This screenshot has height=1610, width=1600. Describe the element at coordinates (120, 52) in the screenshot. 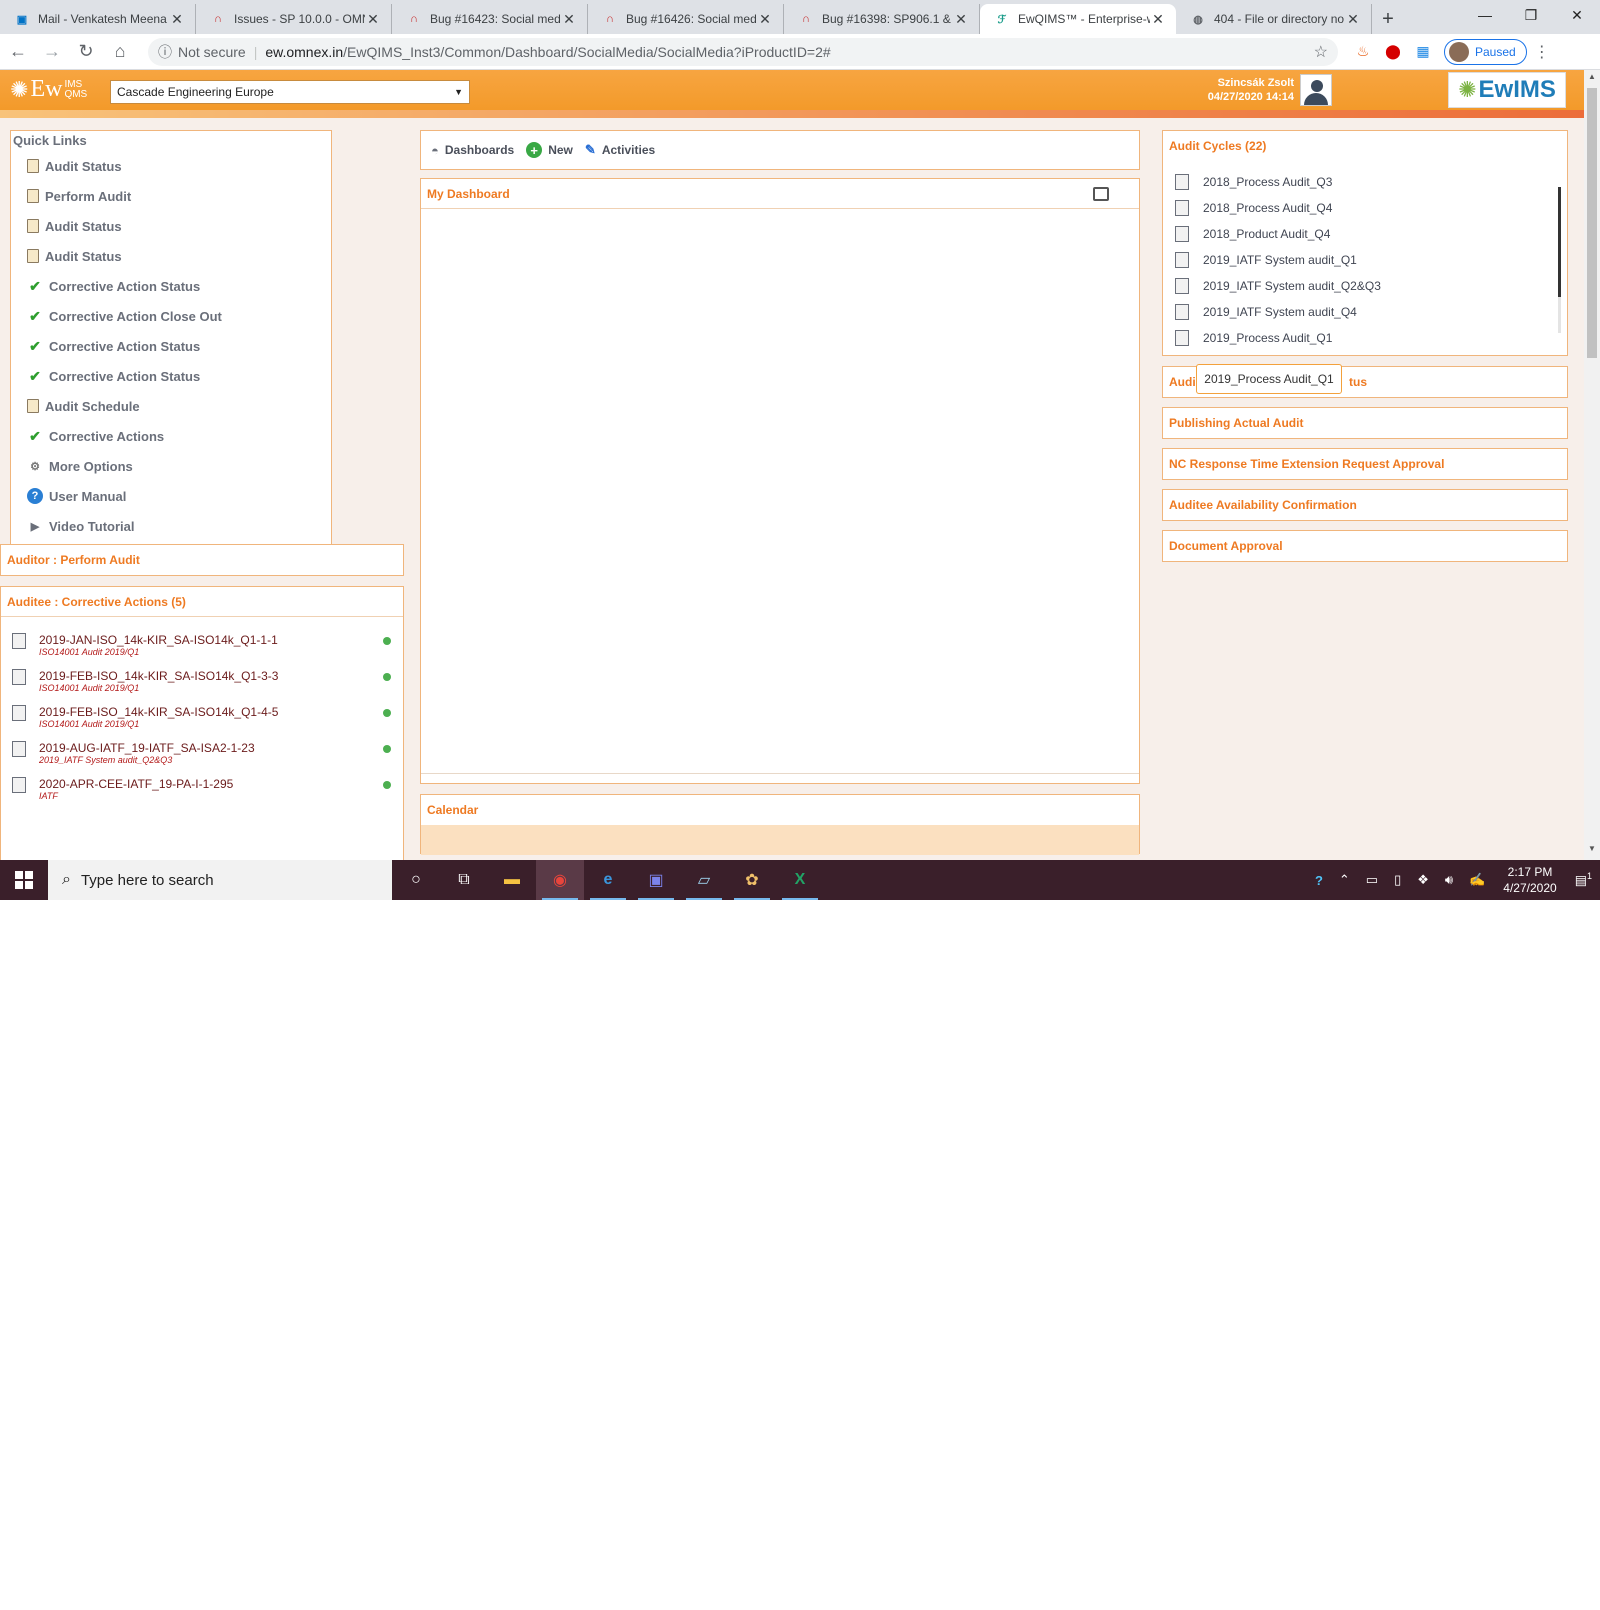

I see `home-button: ⌂` at that location.